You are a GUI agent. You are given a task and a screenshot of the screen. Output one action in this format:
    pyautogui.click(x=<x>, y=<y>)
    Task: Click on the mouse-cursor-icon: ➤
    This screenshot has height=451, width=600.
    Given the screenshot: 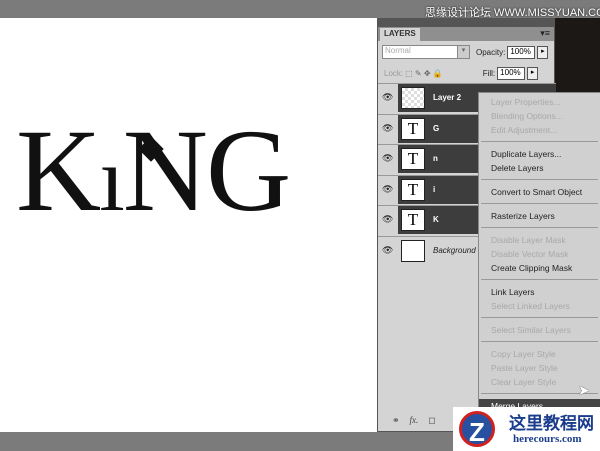 What is the action you would take?
    pyautogui.click(x=584, y=390)
    